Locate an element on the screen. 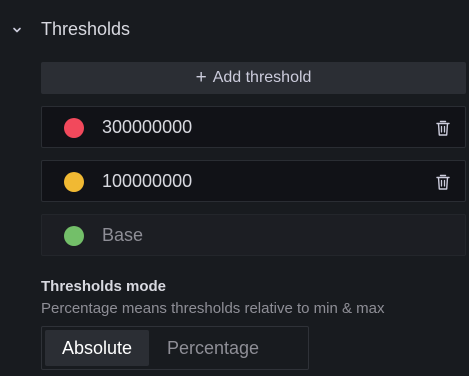 Image resolution: width=469 pixels, height=376 pixels. chevron-down-icon is located at coordinates (17, 30).